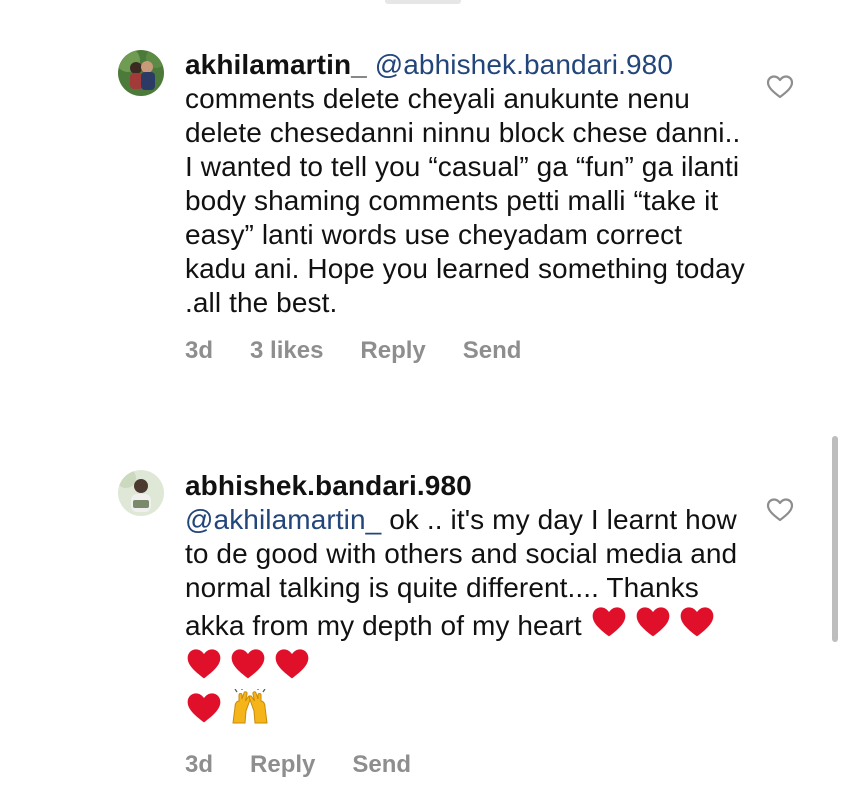  What do you see at coordinates (286, 351) in the screenshot?
I see `comment-likes-count: 3 likes` at bounding box center [286, 351].